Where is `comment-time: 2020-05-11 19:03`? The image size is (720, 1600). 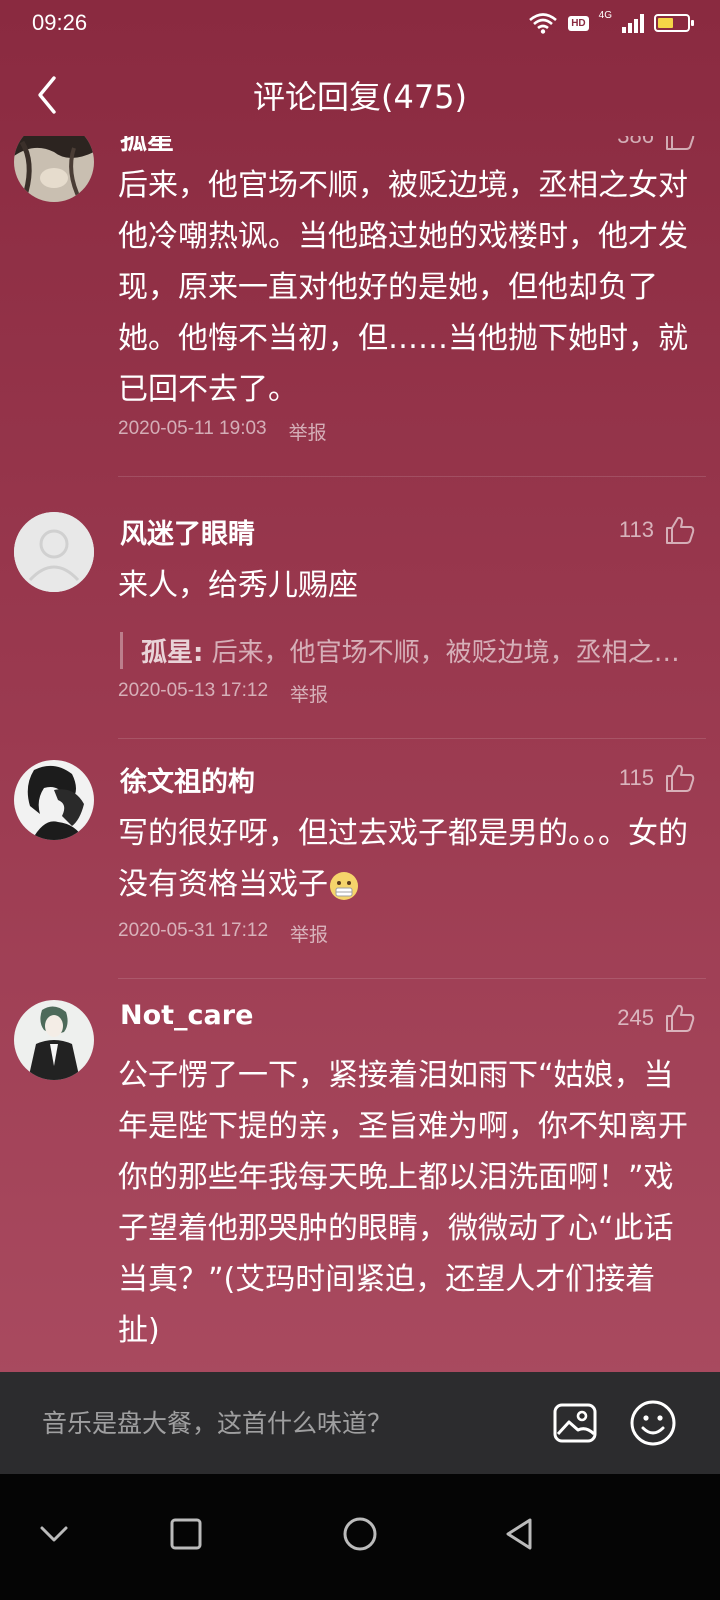 comment-time: 2020-05-11 19:03 is located at coordinates (192, 428).